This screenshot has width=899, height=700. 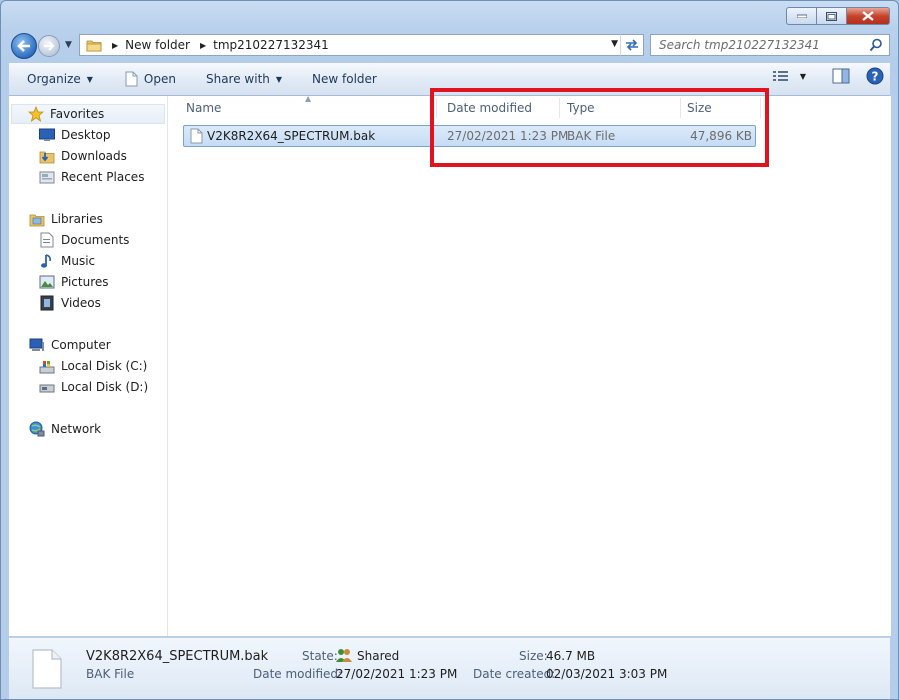 What do you see at coordinates (144, 79) in the screenshot?
I see `open-button: Open` at bounding box center [144, 79].